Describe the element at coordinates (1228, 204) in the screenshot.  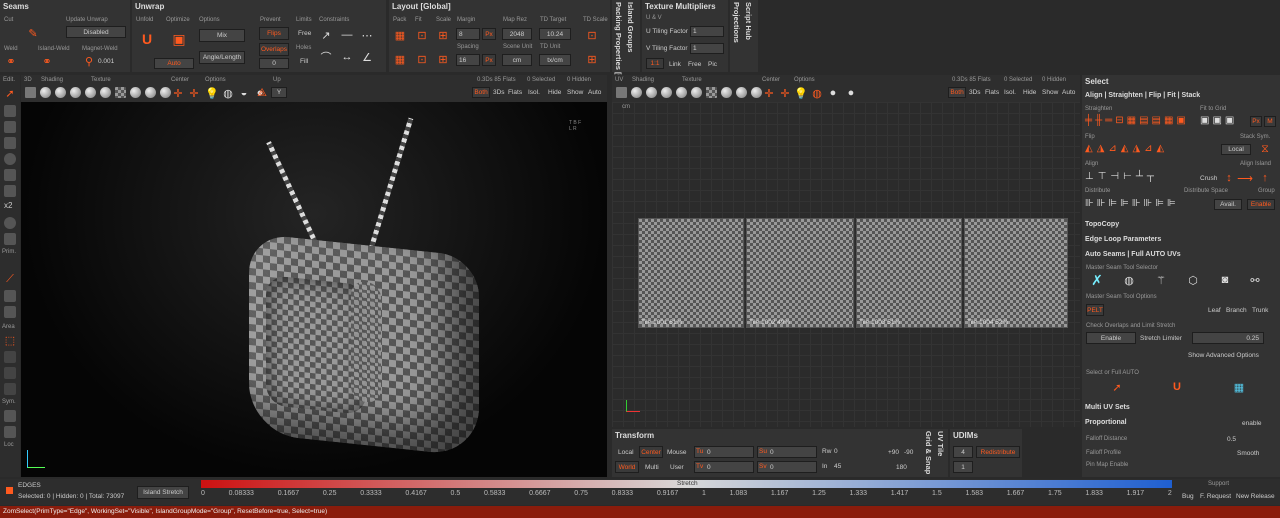
I see `distribute-avail-select: Avail.` at that location.